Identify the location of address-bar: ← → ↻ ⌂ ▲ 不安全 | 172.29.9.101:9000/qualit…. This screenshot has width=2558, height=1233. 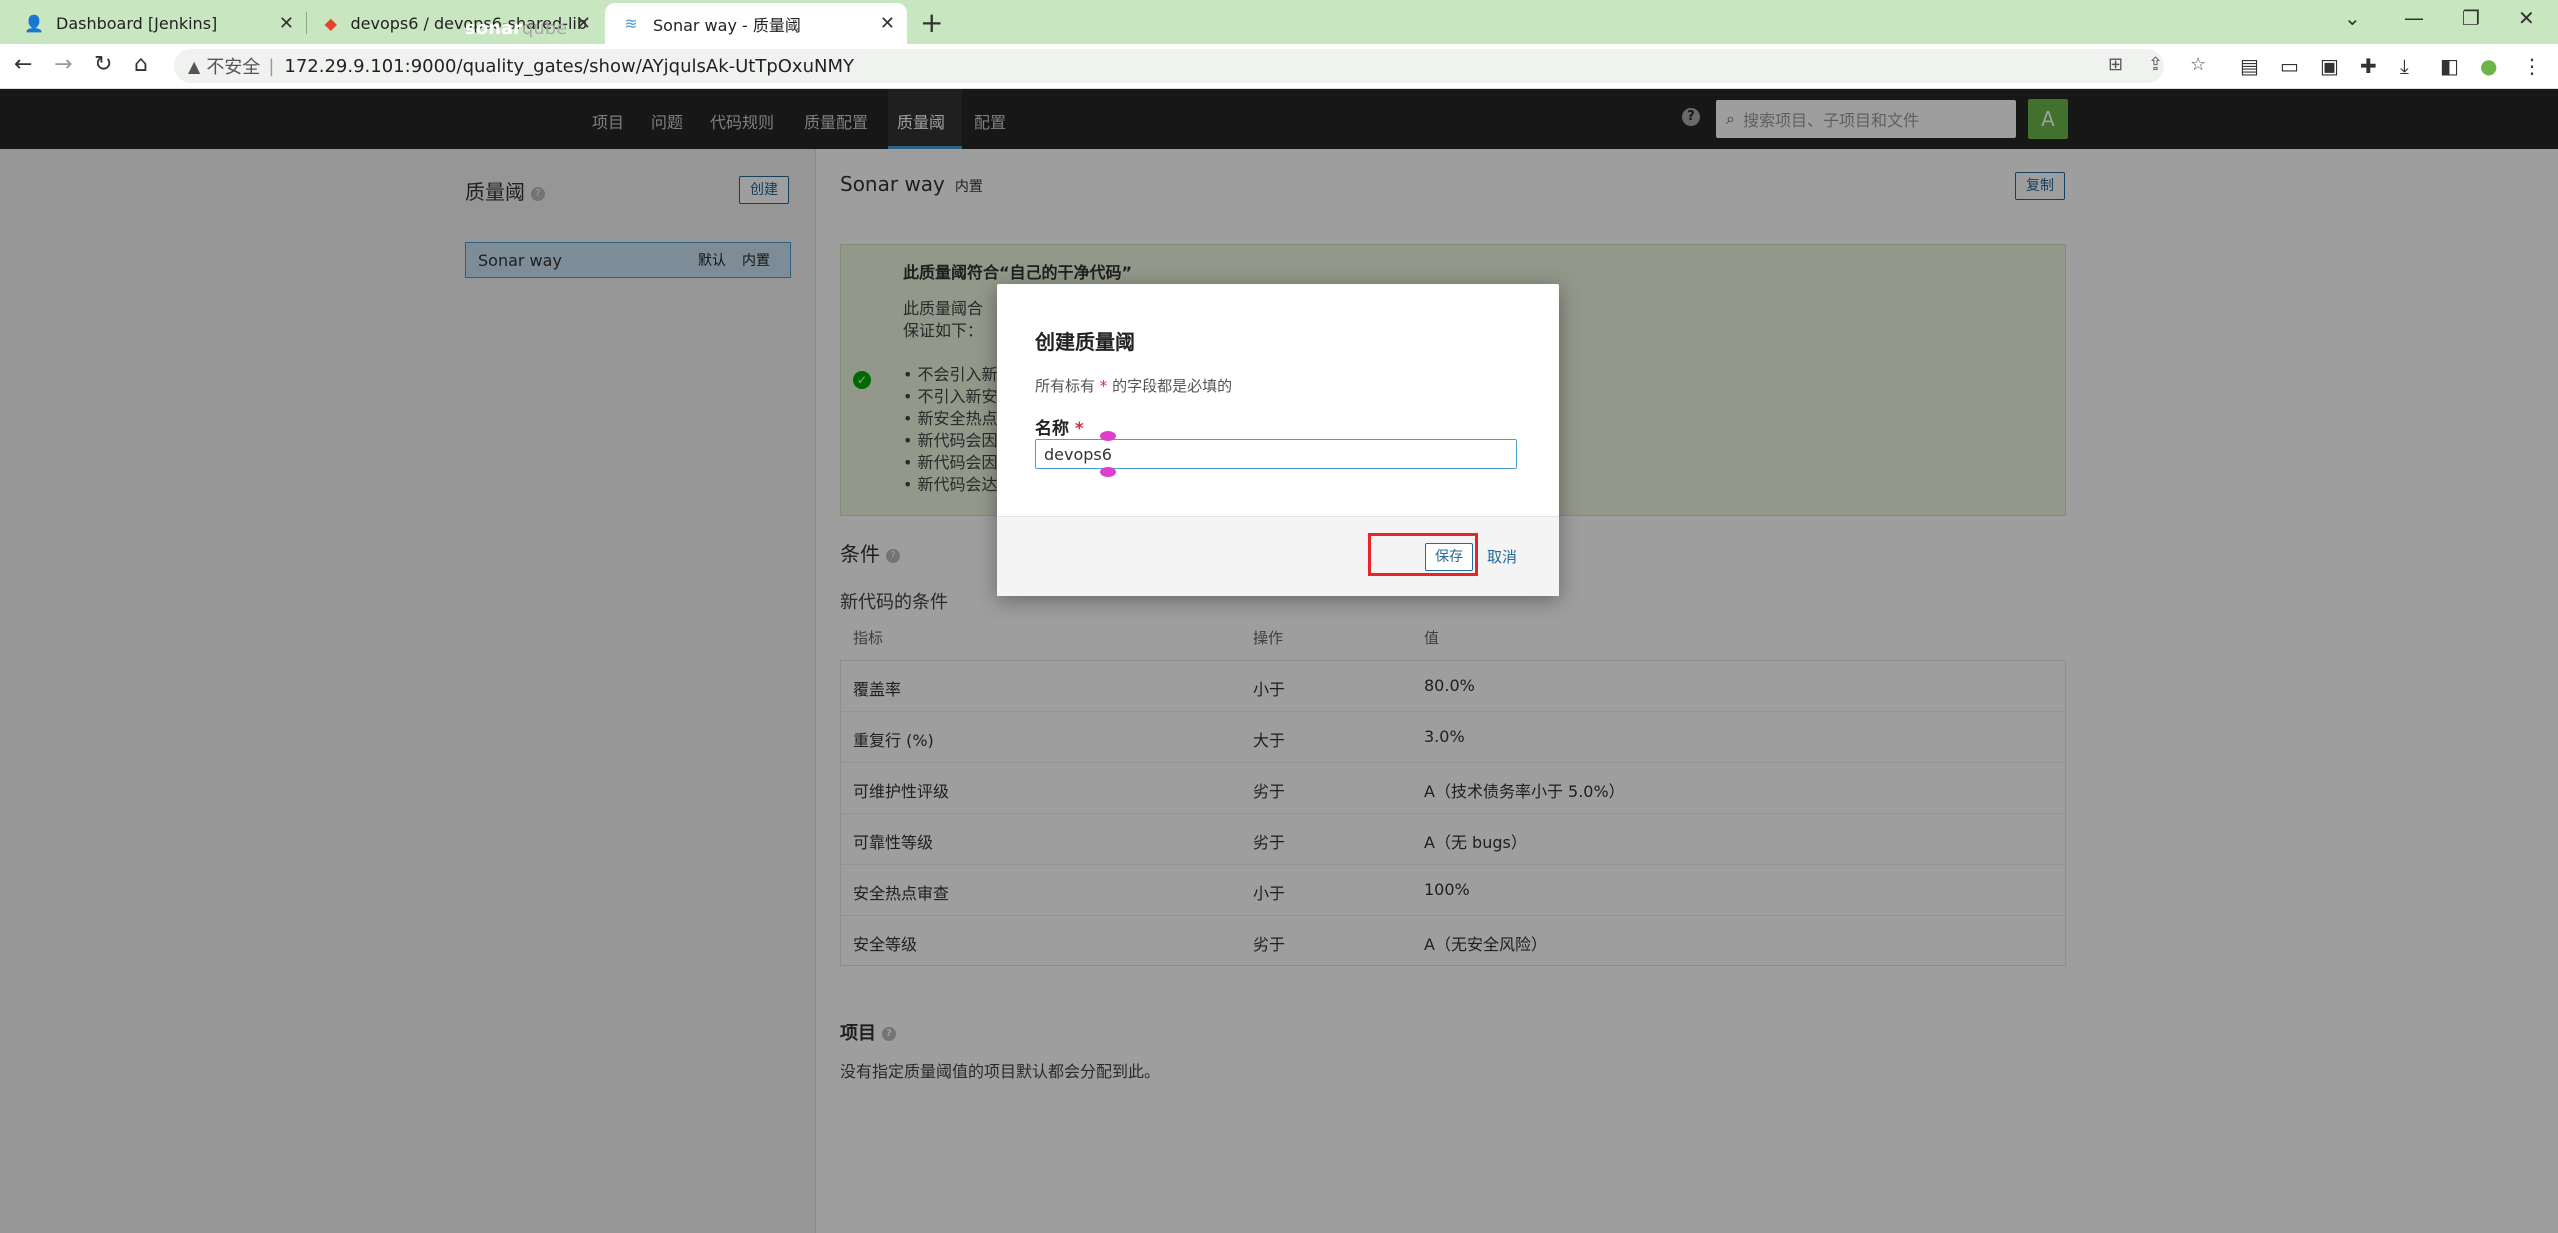
(1279, 66).